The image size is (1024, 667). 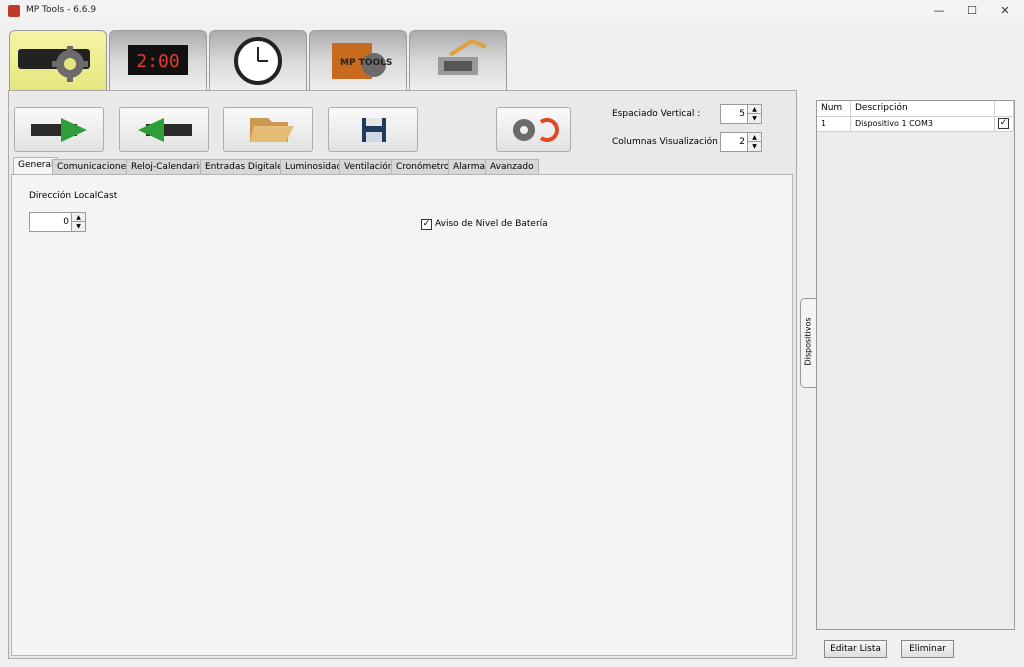 I want to click on device-num-cell: 1, so click(x=834, y=124).